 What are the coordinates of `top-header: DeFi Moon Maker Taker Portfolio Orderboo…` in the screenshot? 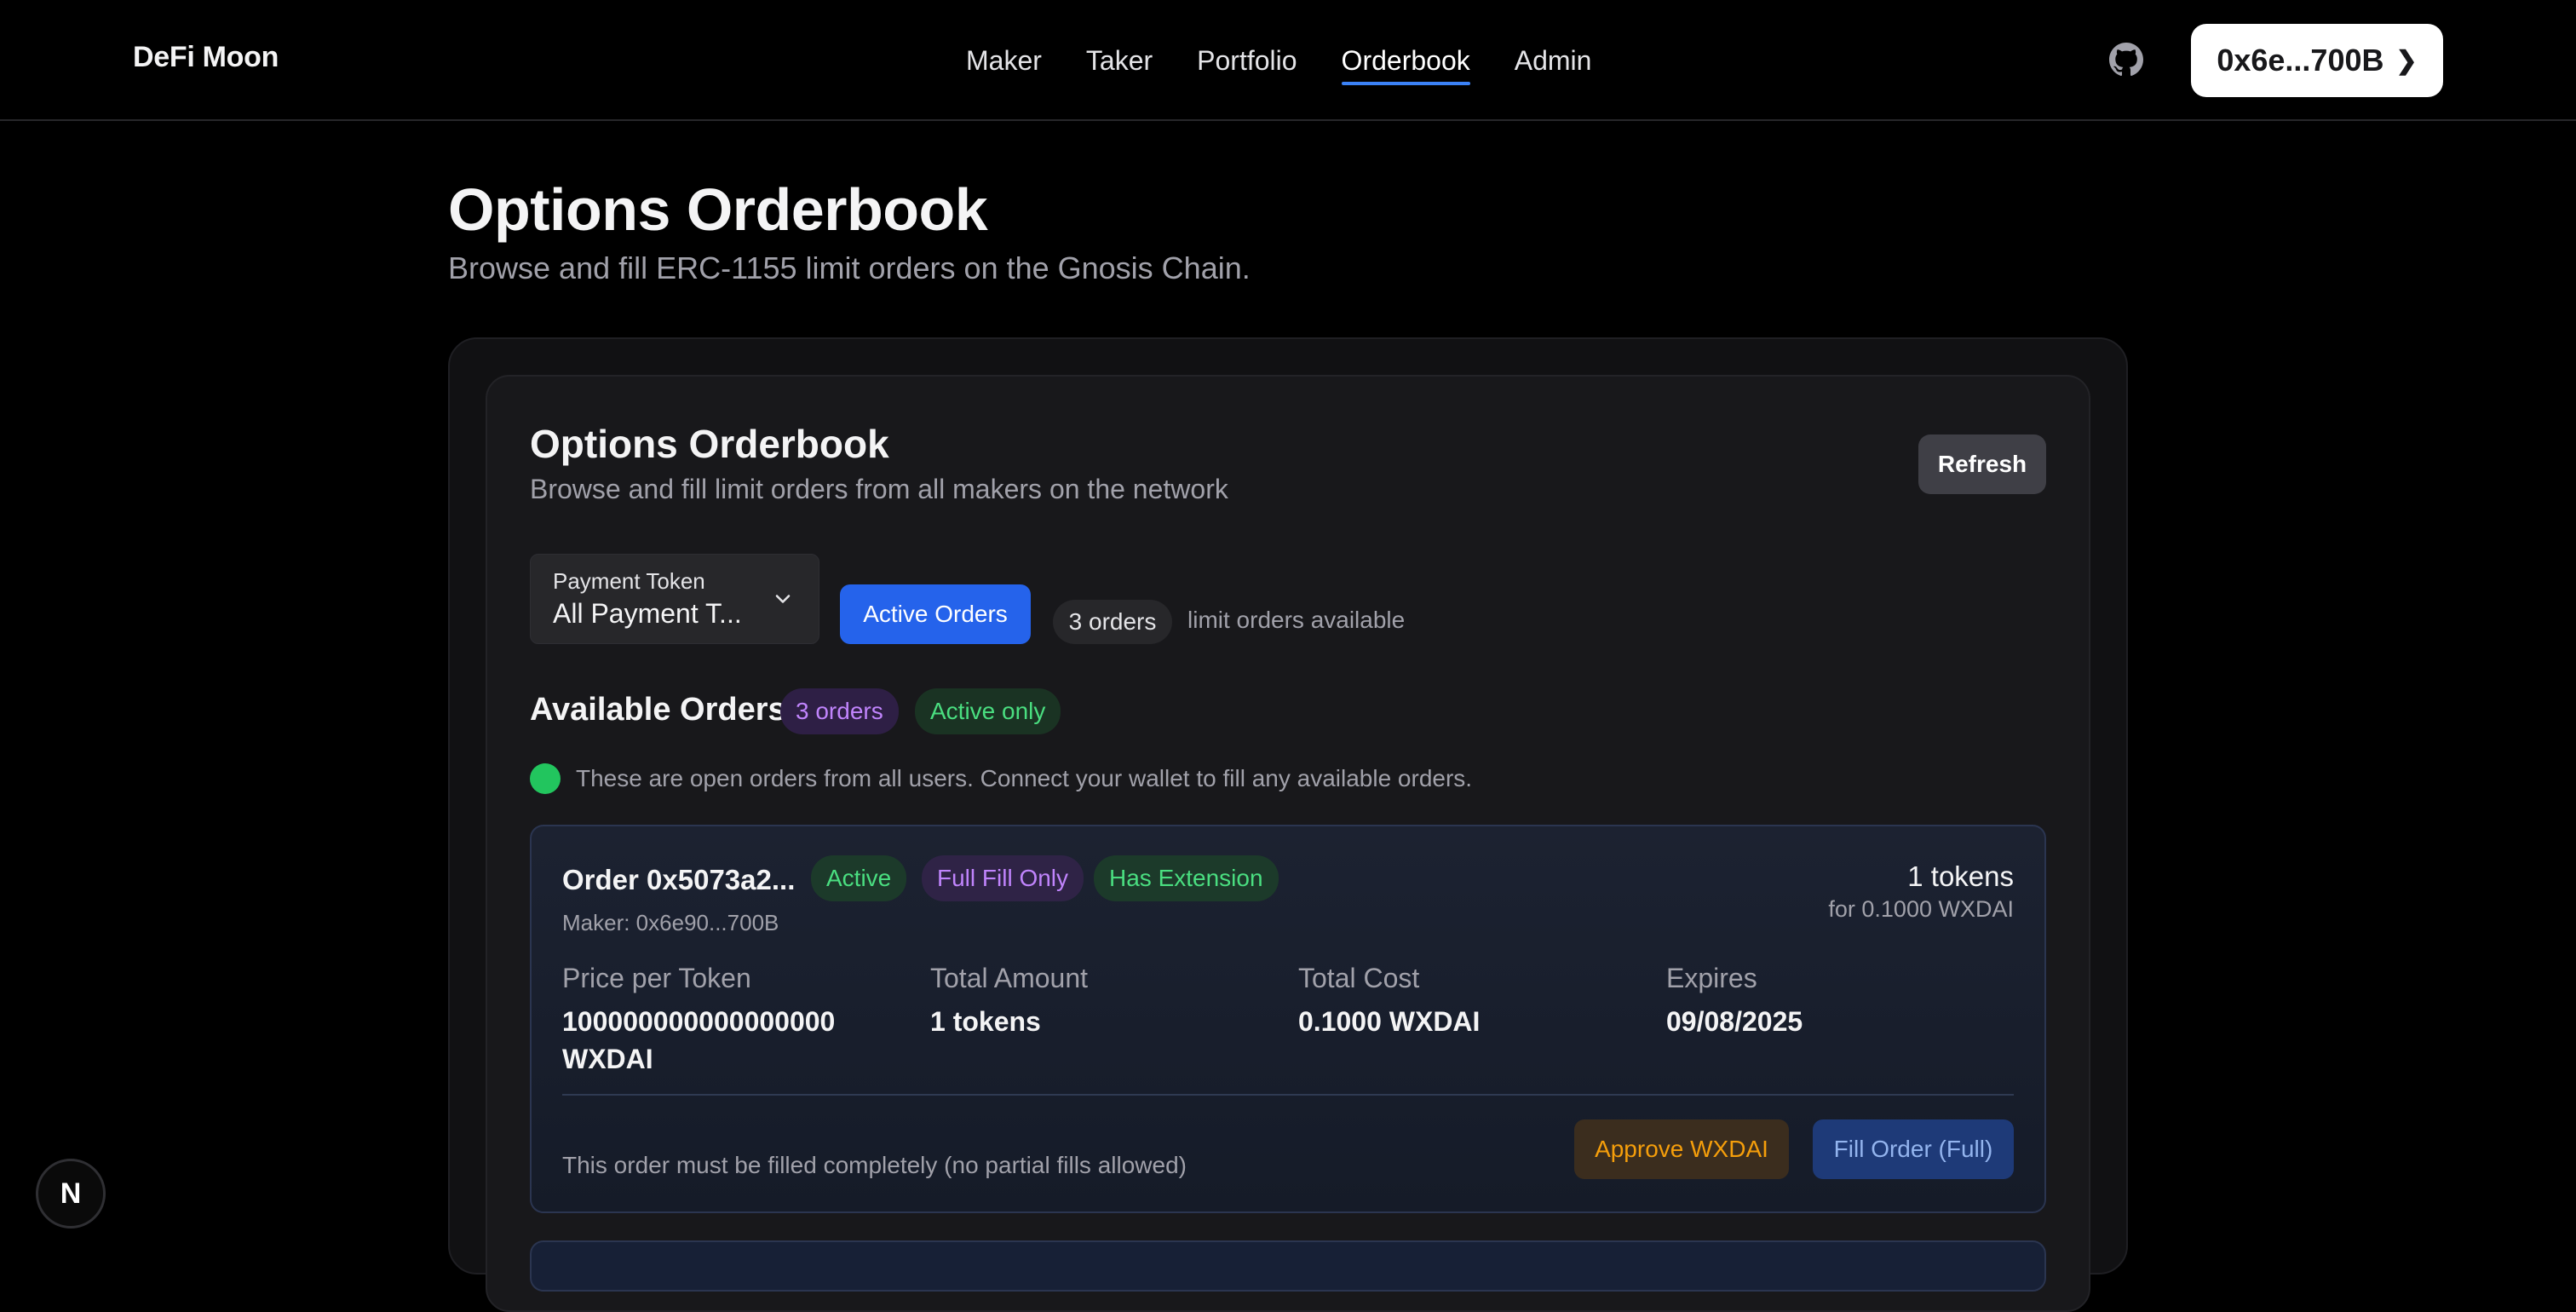 It's located at (1288, 60).